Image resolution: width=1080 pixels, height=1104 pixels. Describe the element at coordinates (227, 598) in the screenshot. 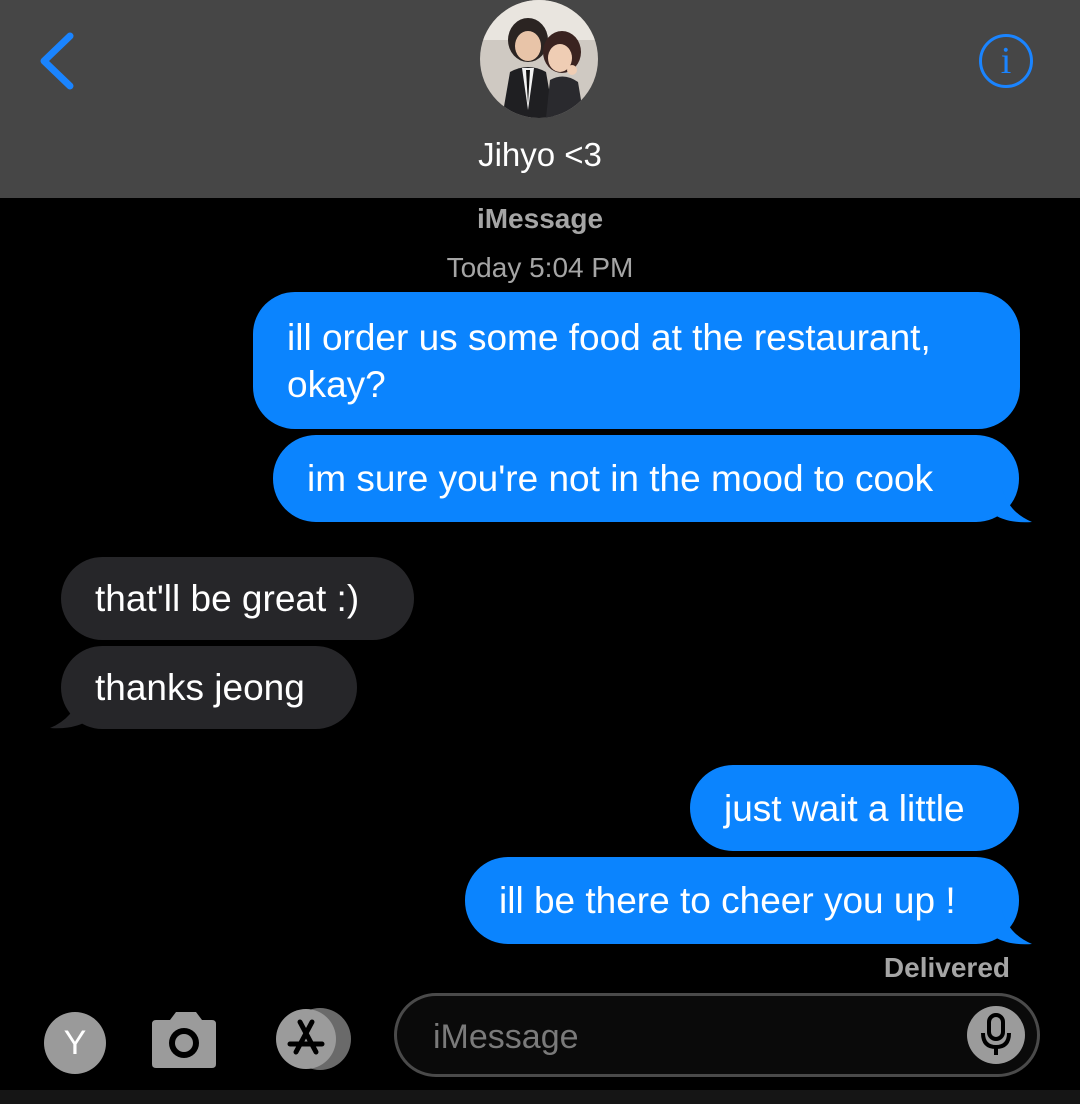

I see `message-text: that'll be great :)` at that location.